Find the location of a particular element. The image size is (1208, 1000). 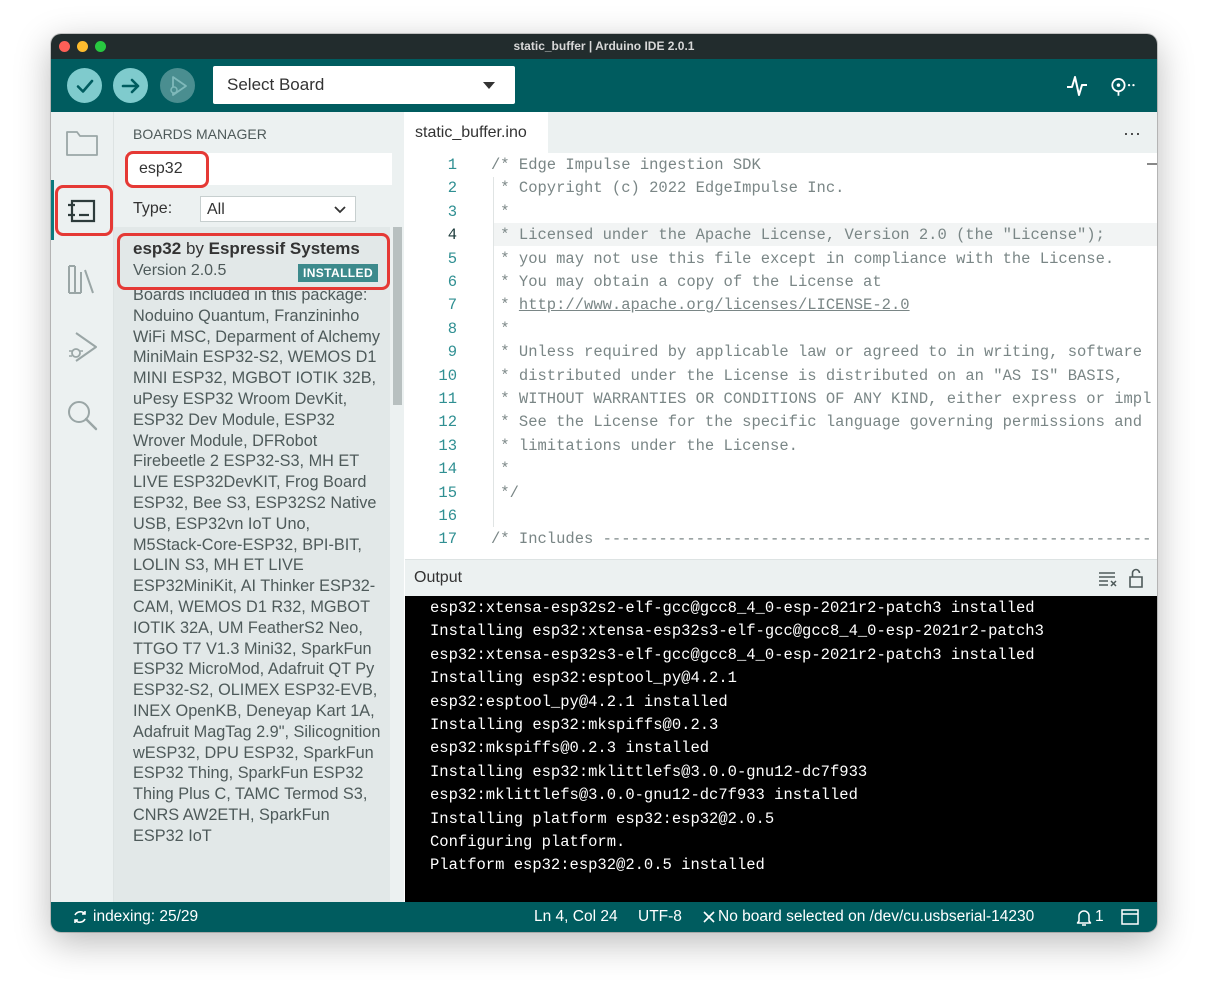

line-number: 16 is located at coordinates (447, 516).